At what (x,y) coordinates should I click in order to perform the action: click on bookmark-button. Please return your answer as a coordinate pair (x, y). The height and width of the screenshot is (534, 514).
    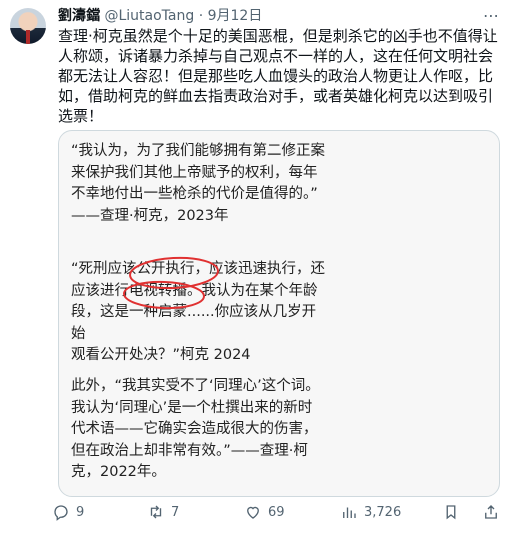
    Looking at the image, I should click on (451, 512).